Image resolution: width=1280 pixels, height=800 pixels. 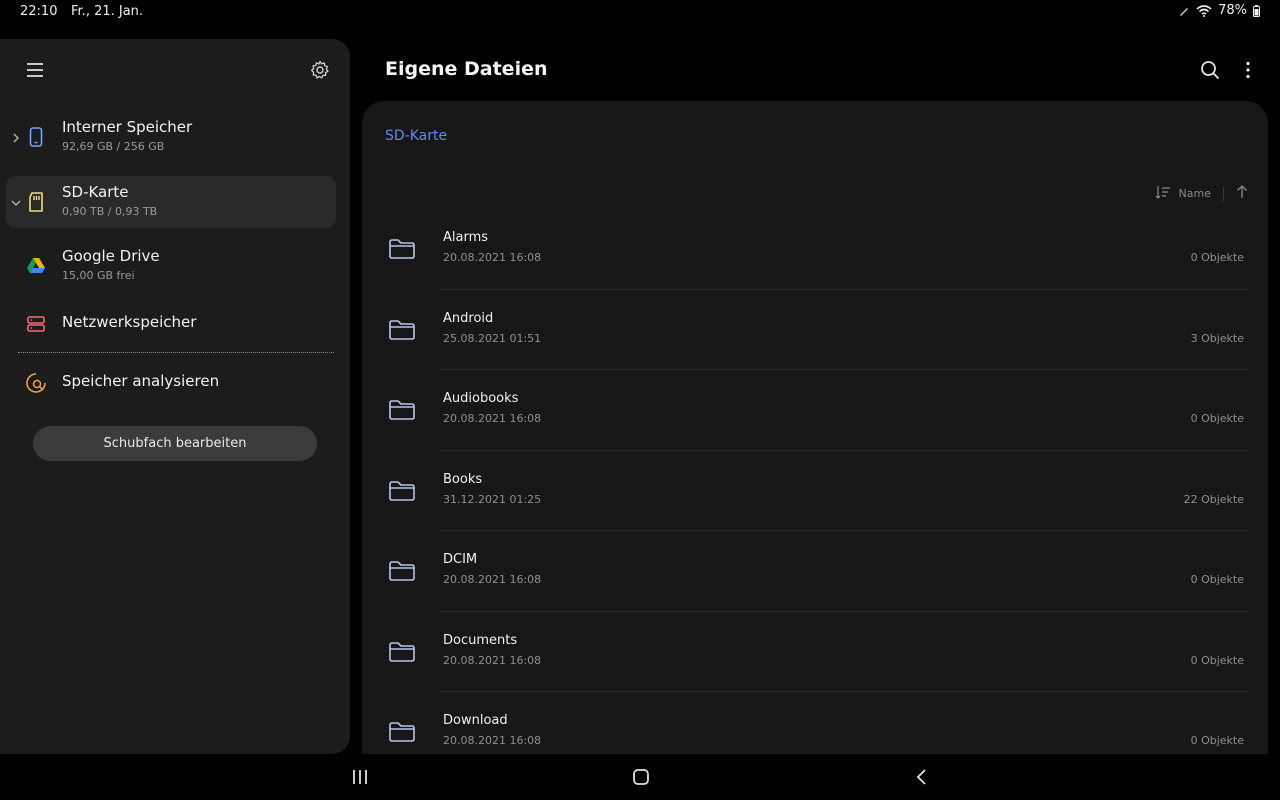 What do you see at coordinates (16, 200) in the screenshot?
I see `chevron-down-icon` at bounding box center [16, 200].